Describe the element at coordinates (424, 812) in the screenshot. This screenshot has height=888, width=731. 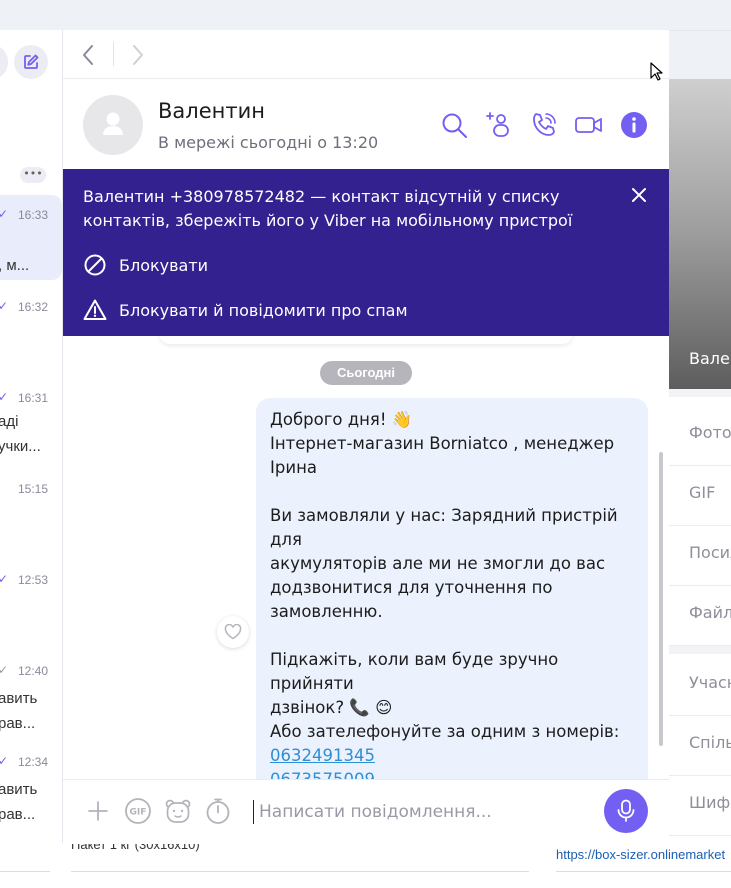
I see `message-input` at that location.